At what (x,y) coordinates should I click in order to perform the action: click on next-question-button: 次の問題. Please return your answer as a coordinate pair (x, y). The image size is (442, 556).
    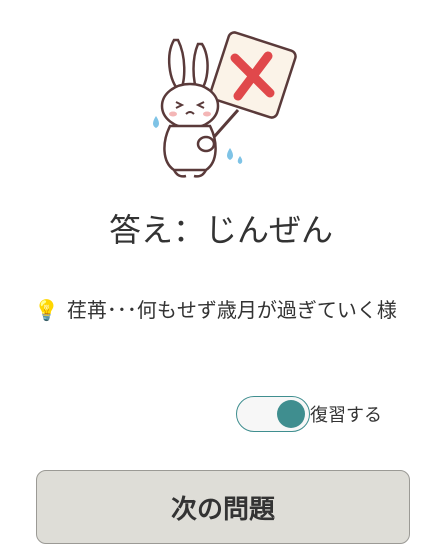
    Looking at the image, I should click on (223, 507).